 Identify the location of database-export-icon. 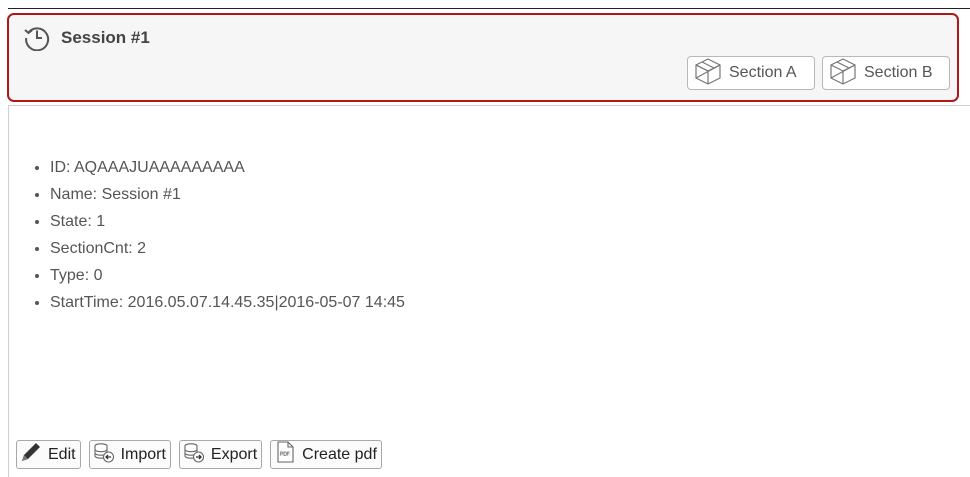
(196, 454).